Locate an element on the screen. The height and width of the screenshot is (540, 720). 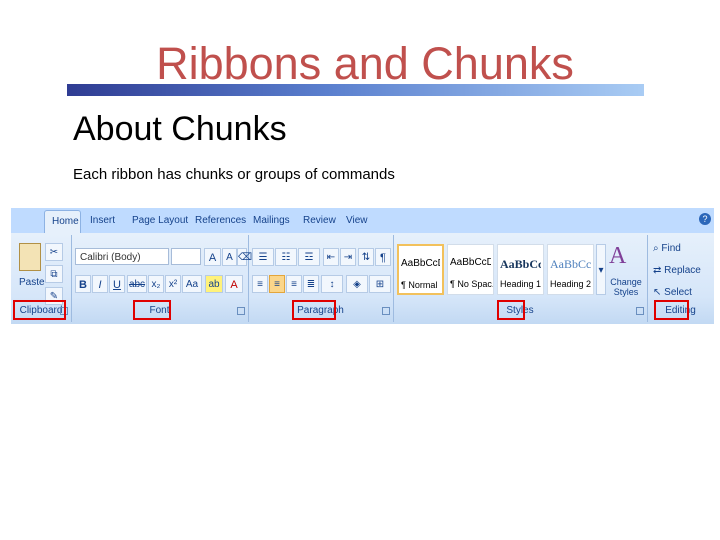
editing-highlight is located at coordinates (671, 310).